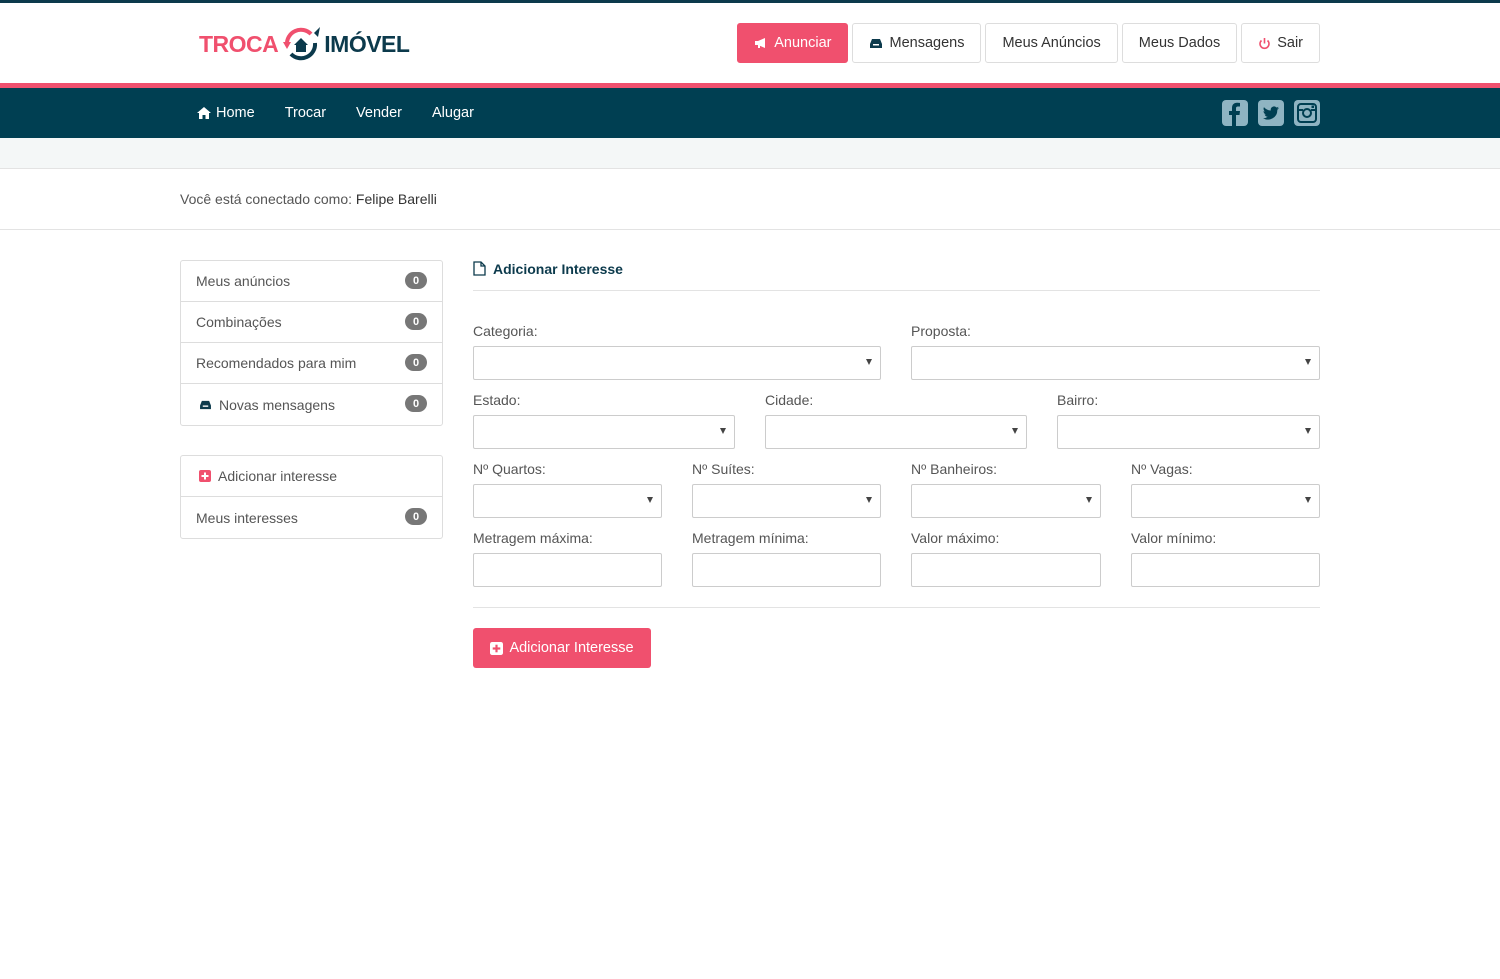  I want to click on twitter-icon, so click(1271, 113).